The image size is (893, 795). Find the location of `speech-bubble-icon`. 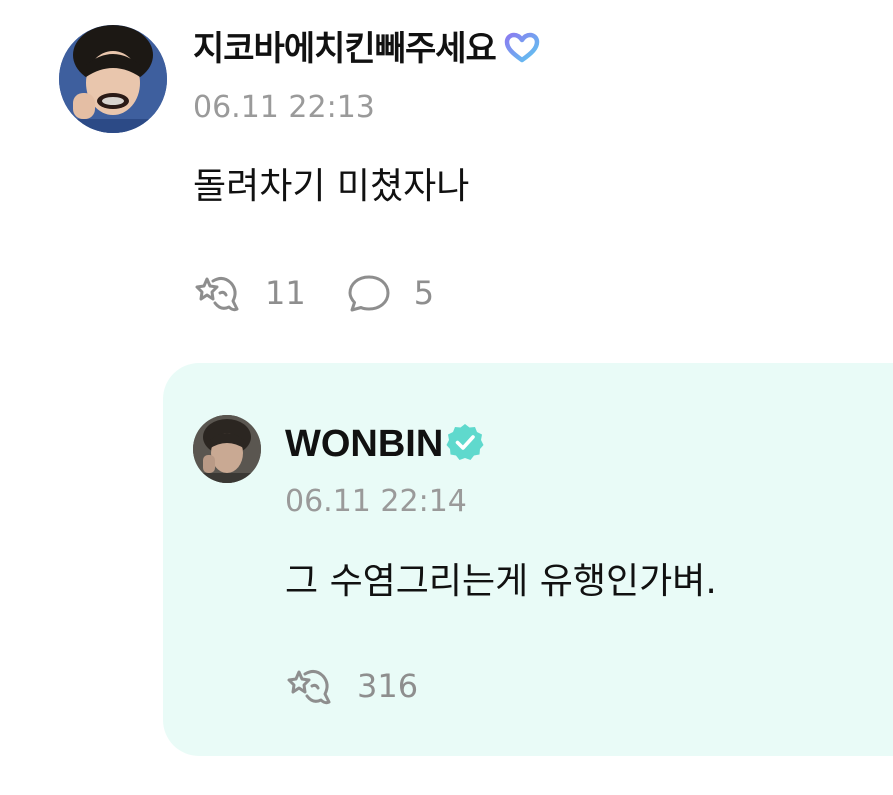

speech-bubble-icon is located at coordinates (369, 293).